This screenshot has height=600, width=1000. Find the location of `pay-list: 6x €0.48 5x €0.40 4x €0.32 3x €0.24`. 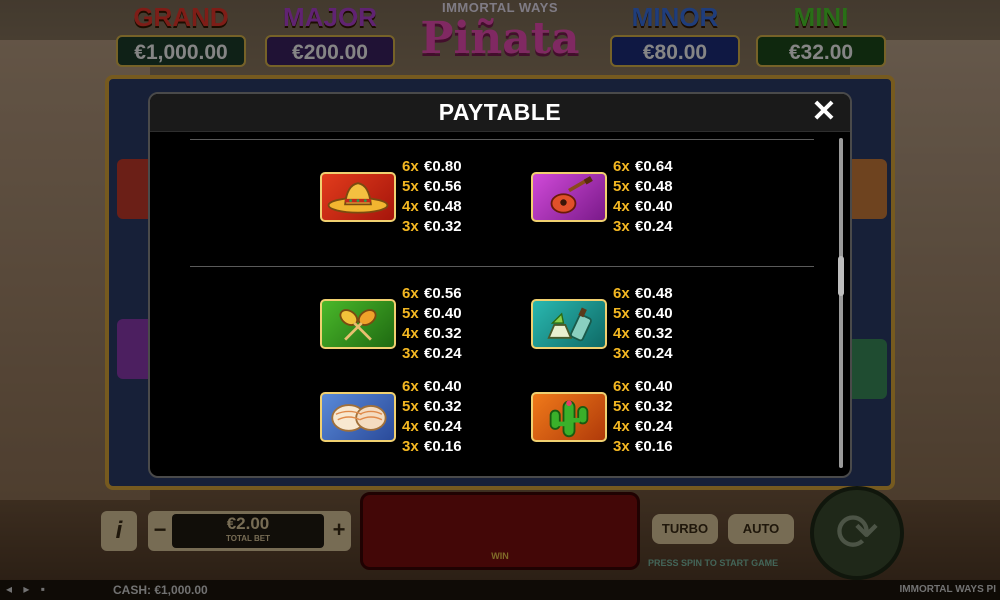

pay-list: 6x €0.48 5x €0.40 4x €0.32 3x €0.24 is located at coordinates (643, 324).